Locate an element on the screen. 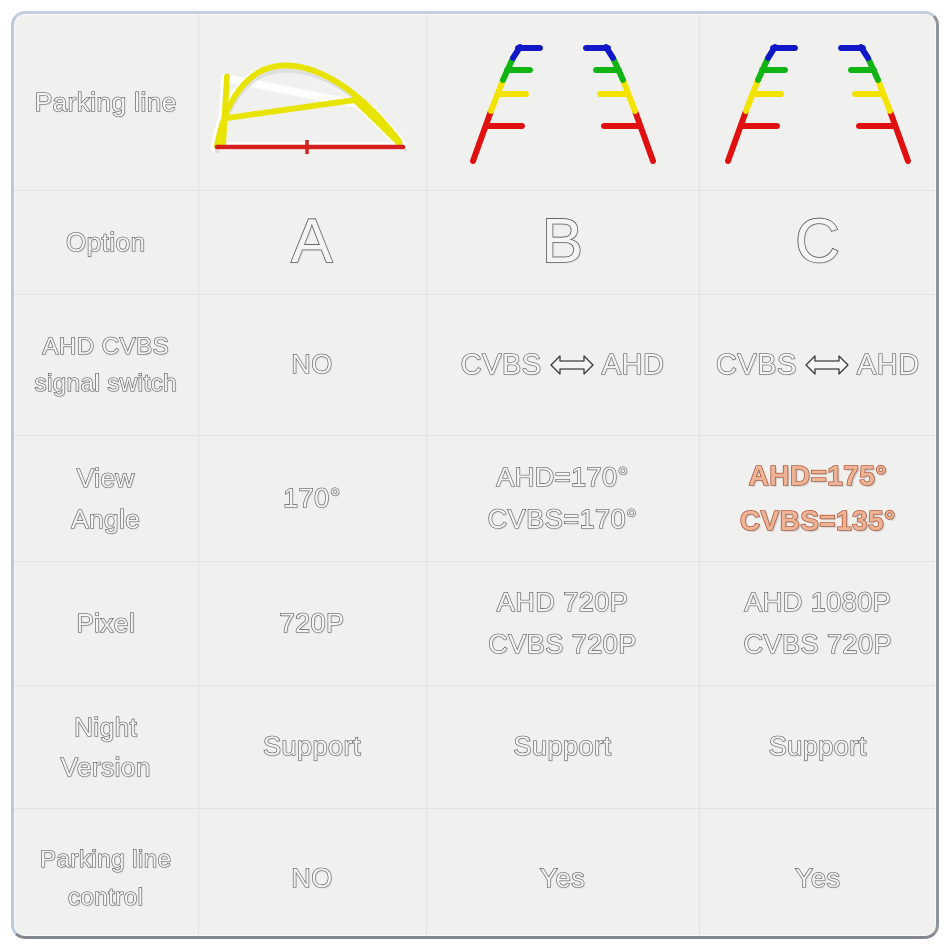 Image resolution: width=950 pixels, height=950 pixels. cell-option-b: B is located at coordinates (563, 242).